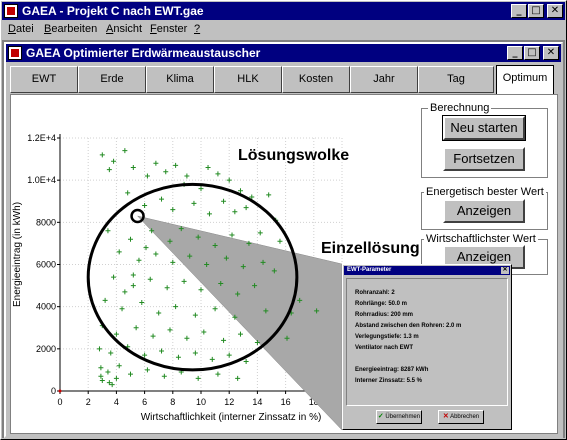  I want to click on annotation-cloud: Lösungswolke, so click(293, 155).